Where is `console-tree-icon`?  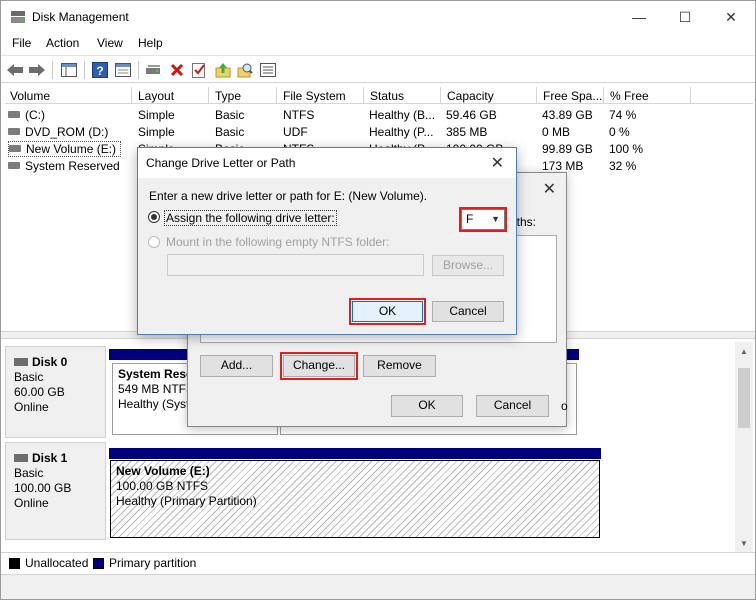
console-tree-icon is located at coordinates (69, 70).